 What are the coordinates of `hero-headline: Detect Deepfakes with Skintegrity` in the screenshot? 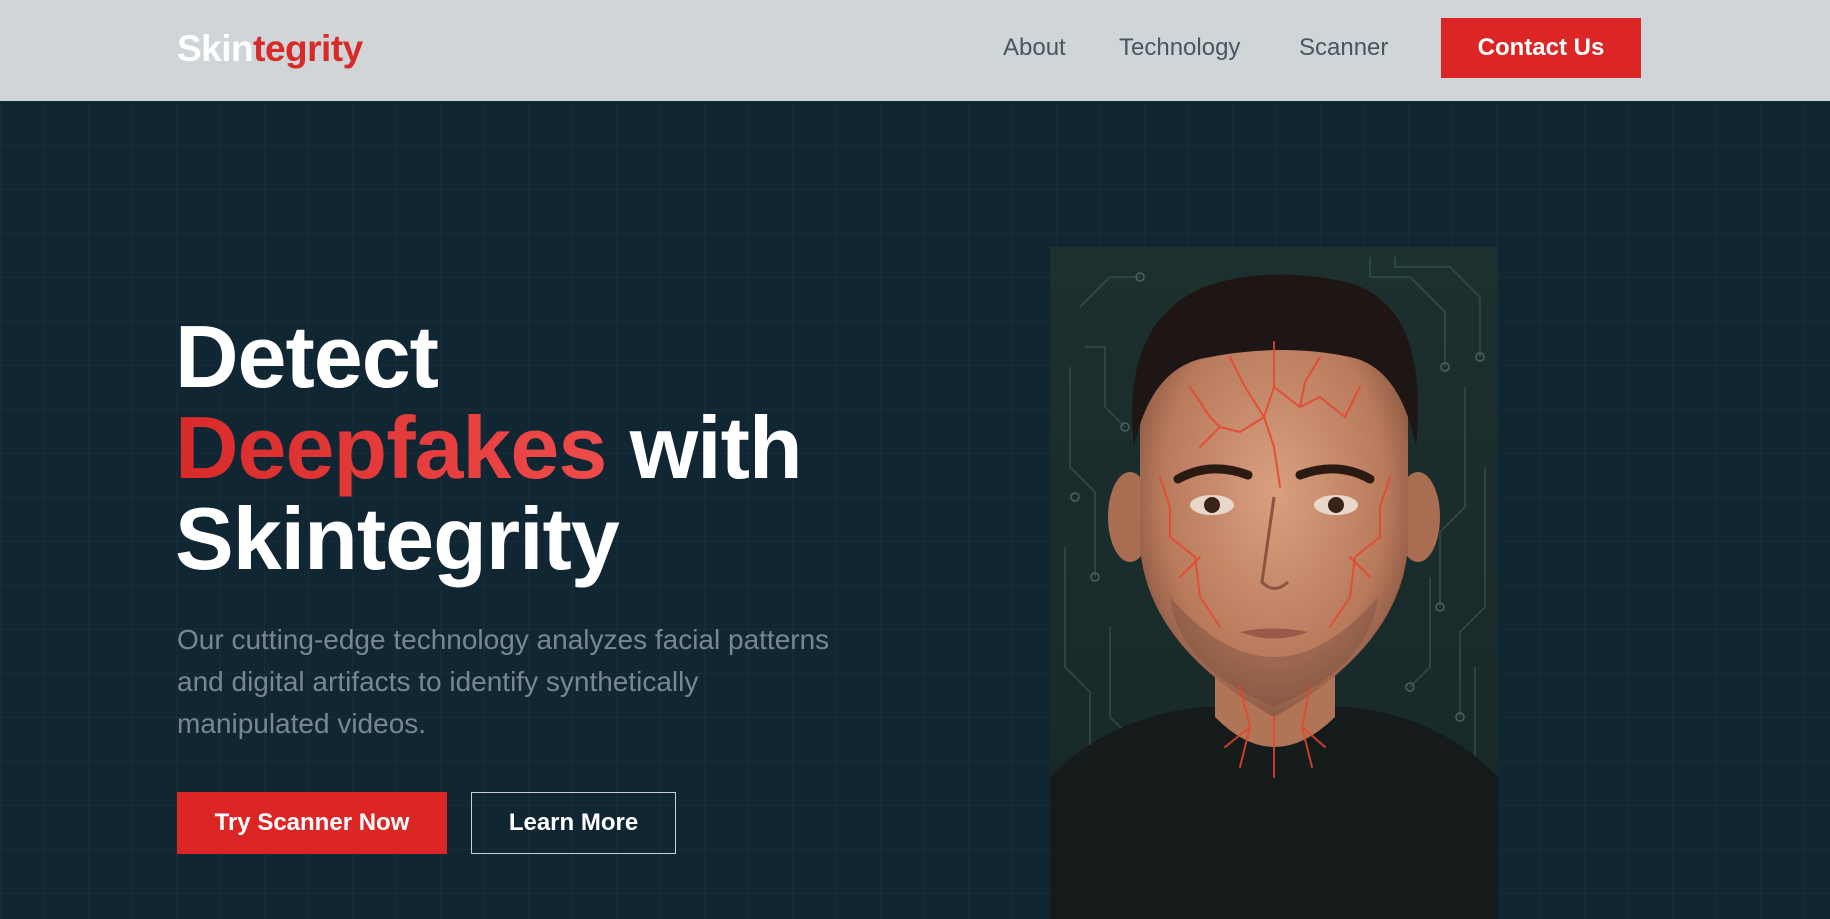 It's located at (575, 447).